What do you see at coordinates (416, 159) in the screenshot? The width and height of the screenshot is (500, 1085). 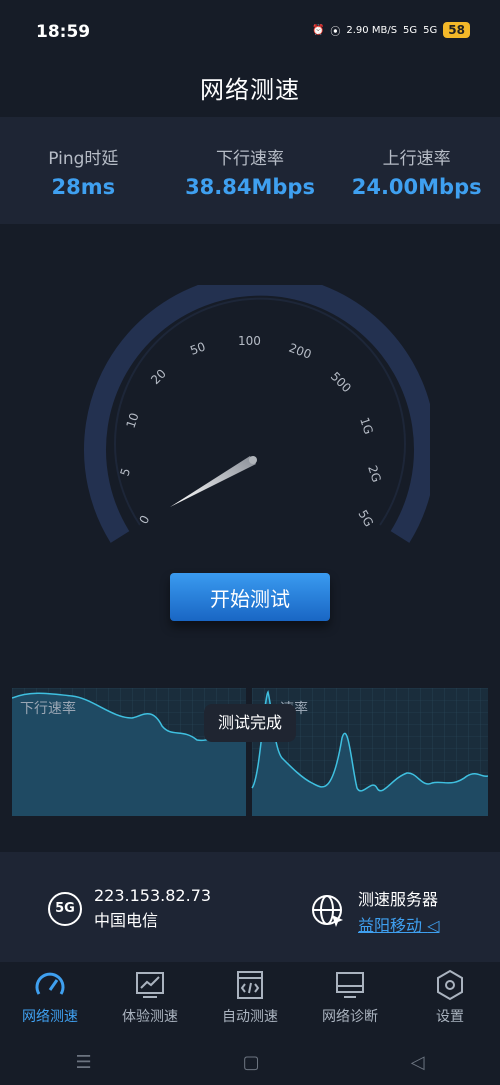 I see `metric-label: 上行速率` at bounding box center [416, 159].